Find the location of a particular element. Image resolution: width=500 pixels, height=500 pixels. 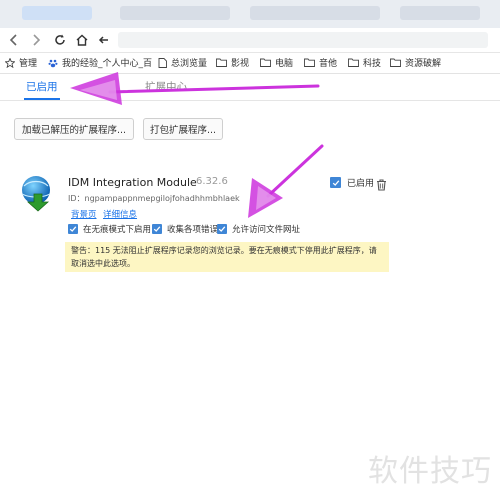

details-link: 详细信息 is located at coordinates (120, 214).